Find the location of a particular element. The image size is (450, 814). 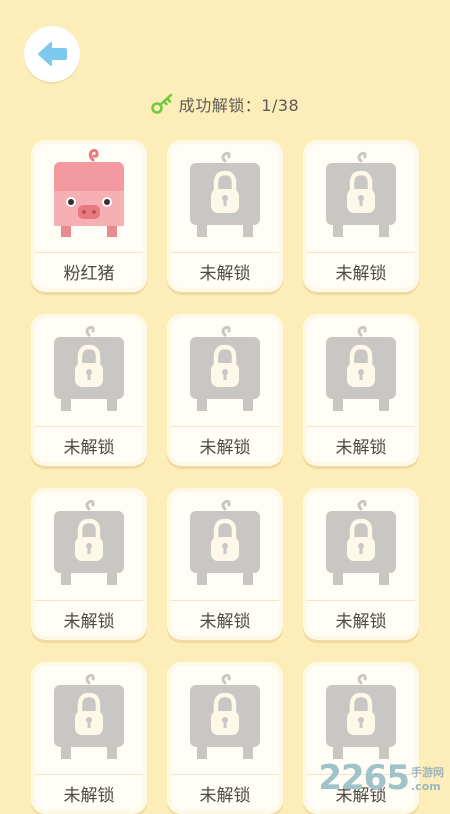

key-icon is located at coordinates (162, 103).